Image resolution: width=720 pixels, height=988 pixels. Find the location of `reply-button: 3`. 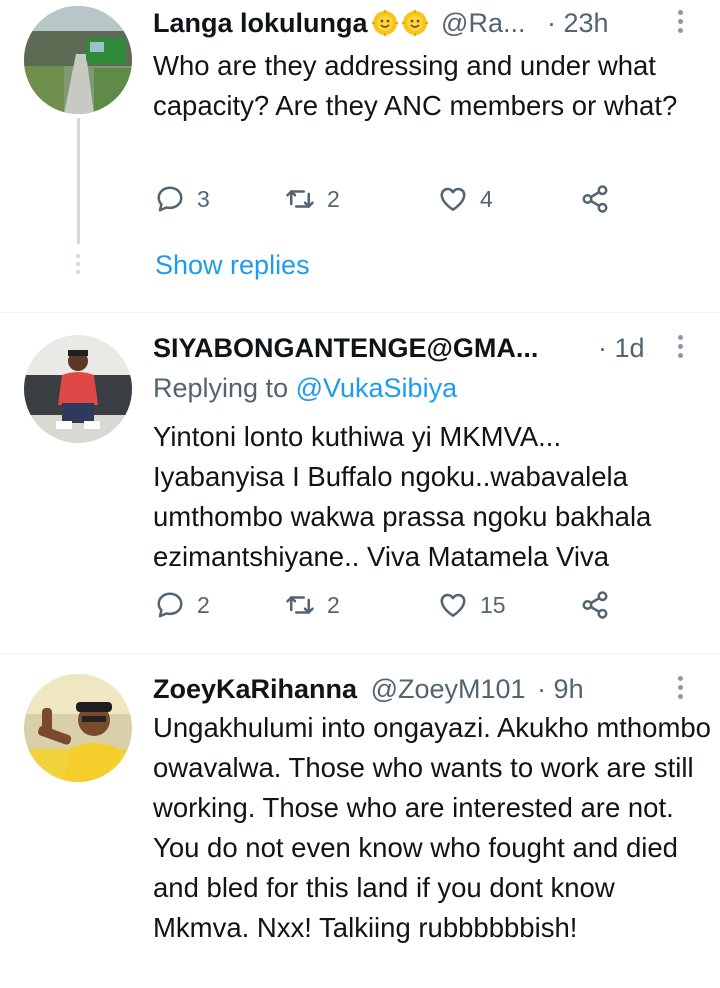

reply-button: 3 is located at coordinates (182, 199).